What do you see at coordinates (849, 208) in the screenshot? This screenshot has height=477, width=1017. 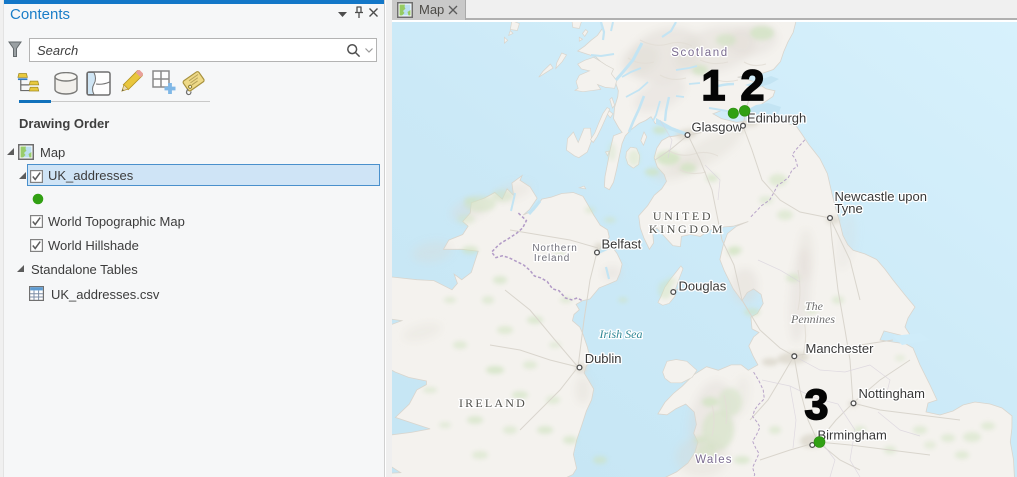 I see `svg-text: Tyne` at bounding box center [849, 208].